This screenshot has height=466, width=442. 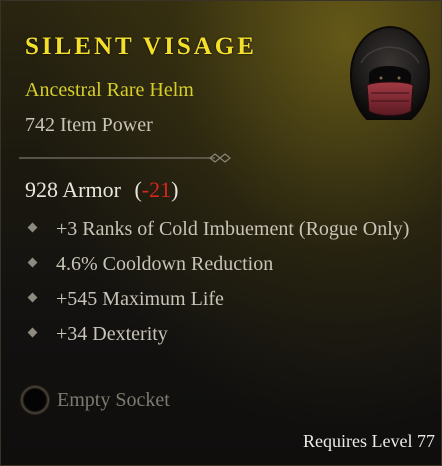 What do you see at coordinates (228, 299) in the screenshot?
I see `affix-item: +545 Maximum Life` at bounding box center [228, 299].